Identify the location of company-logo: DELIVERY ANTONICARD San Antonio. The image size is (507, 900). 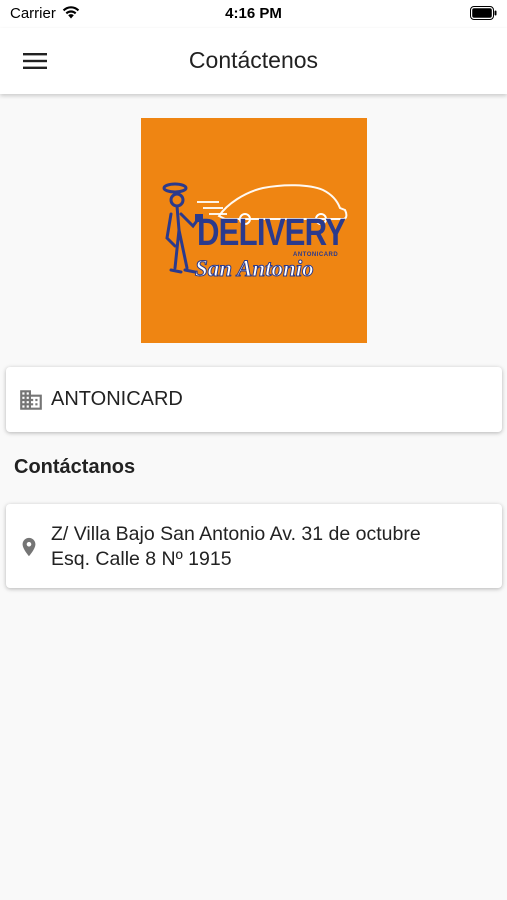
(254, 230).